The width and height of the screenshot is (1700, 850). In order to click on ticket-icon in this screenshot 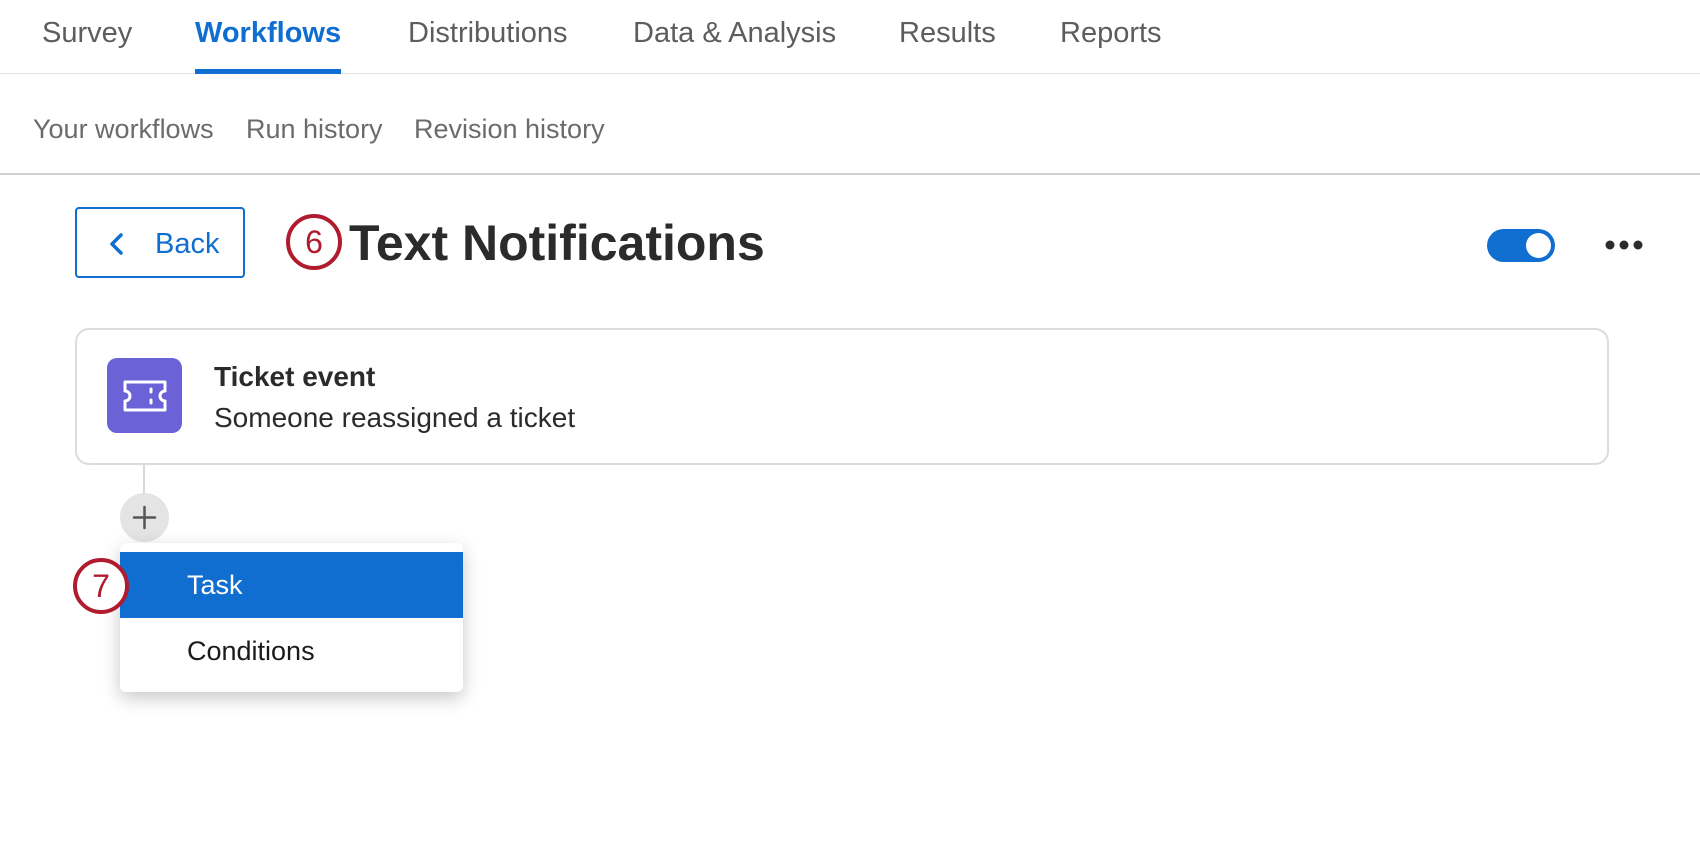, I will do `click(145, 396)`.